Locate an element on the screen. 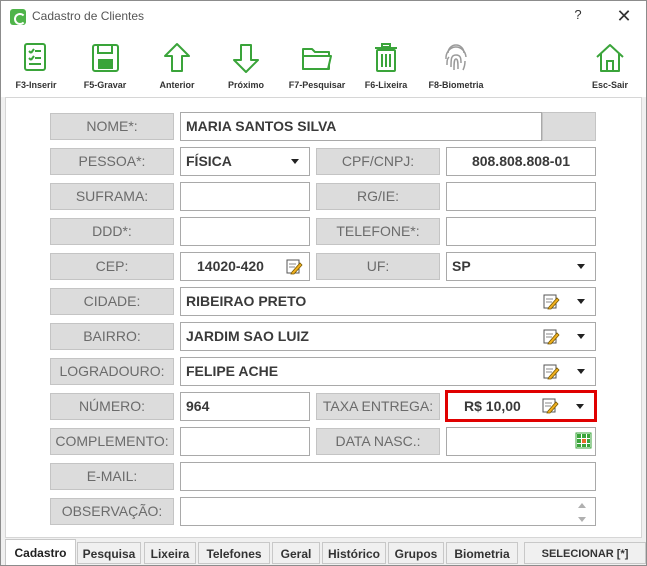 The width and height of the screenshot is (647, 566). uf-value: SP is located at coordinates (461, 266).